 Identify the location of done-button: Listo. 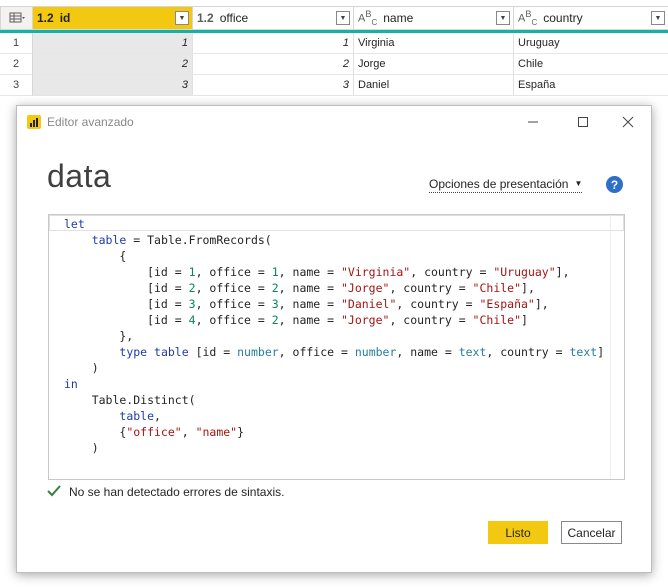
(518, 532).